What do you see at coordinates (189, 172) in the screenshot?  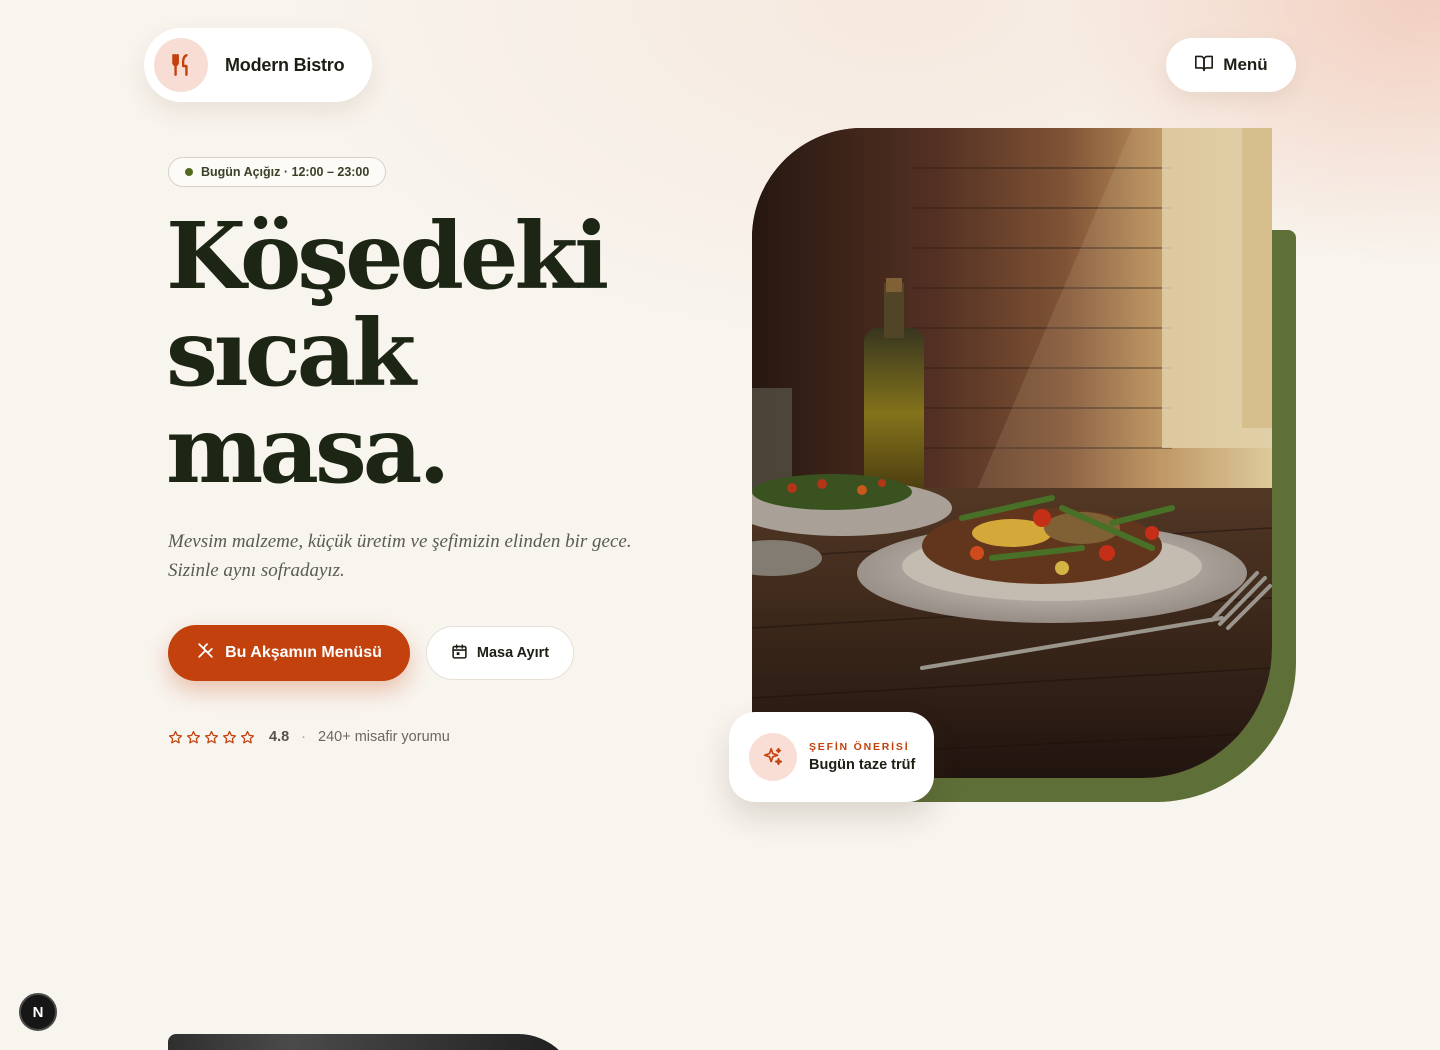 I see `status-dot` at bounding box center [189, 172].